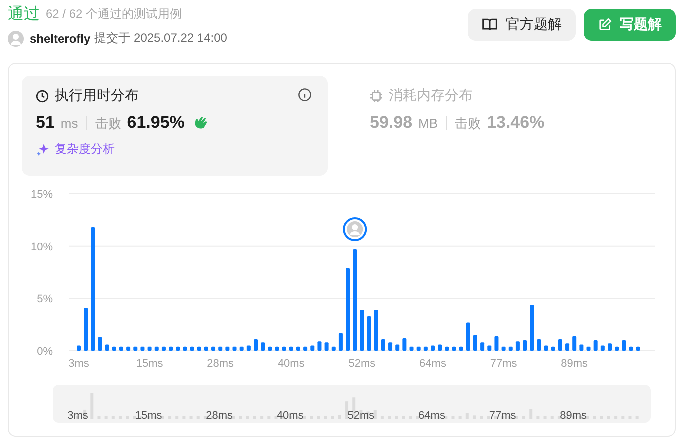 This screenshot has height=446, width=684. Describe the element at coordinates (85, 149) in the screenshot. I see `complexity-analysis-link: 复杂度分析` at that location.